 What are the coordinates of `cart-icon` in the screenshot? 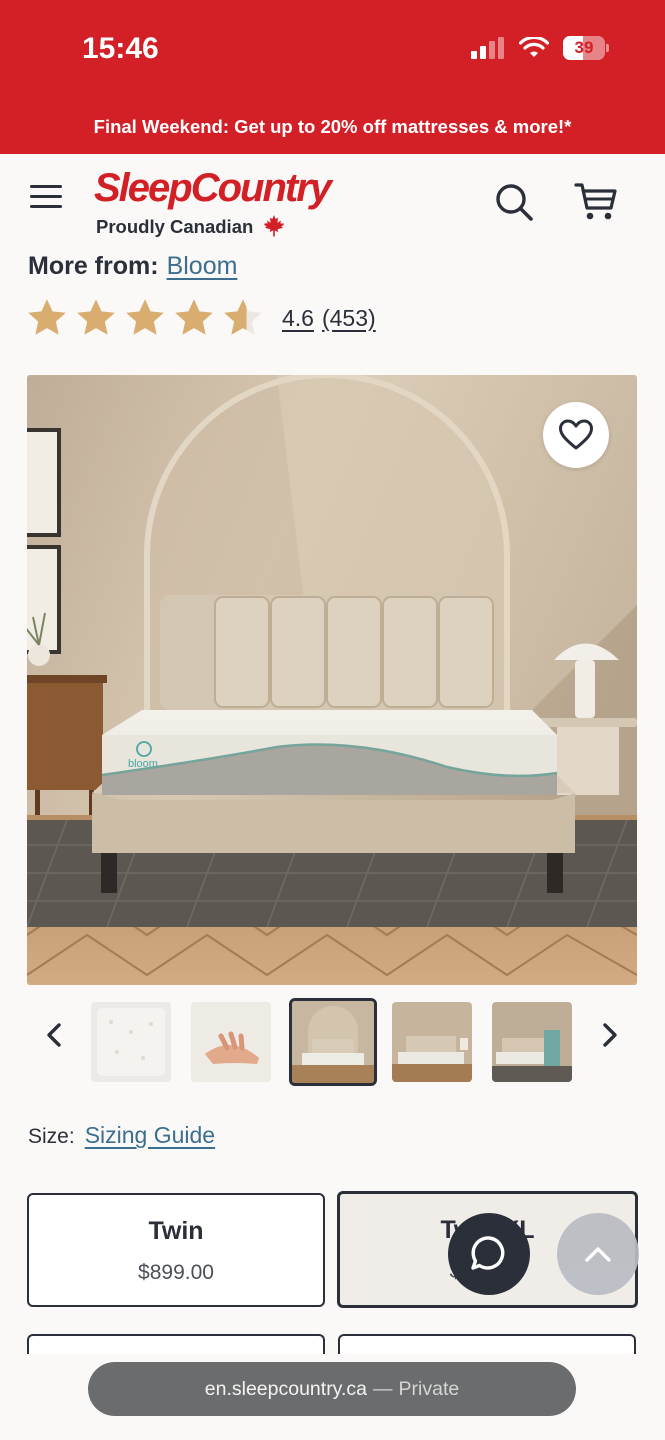 It's located at (596, 201).